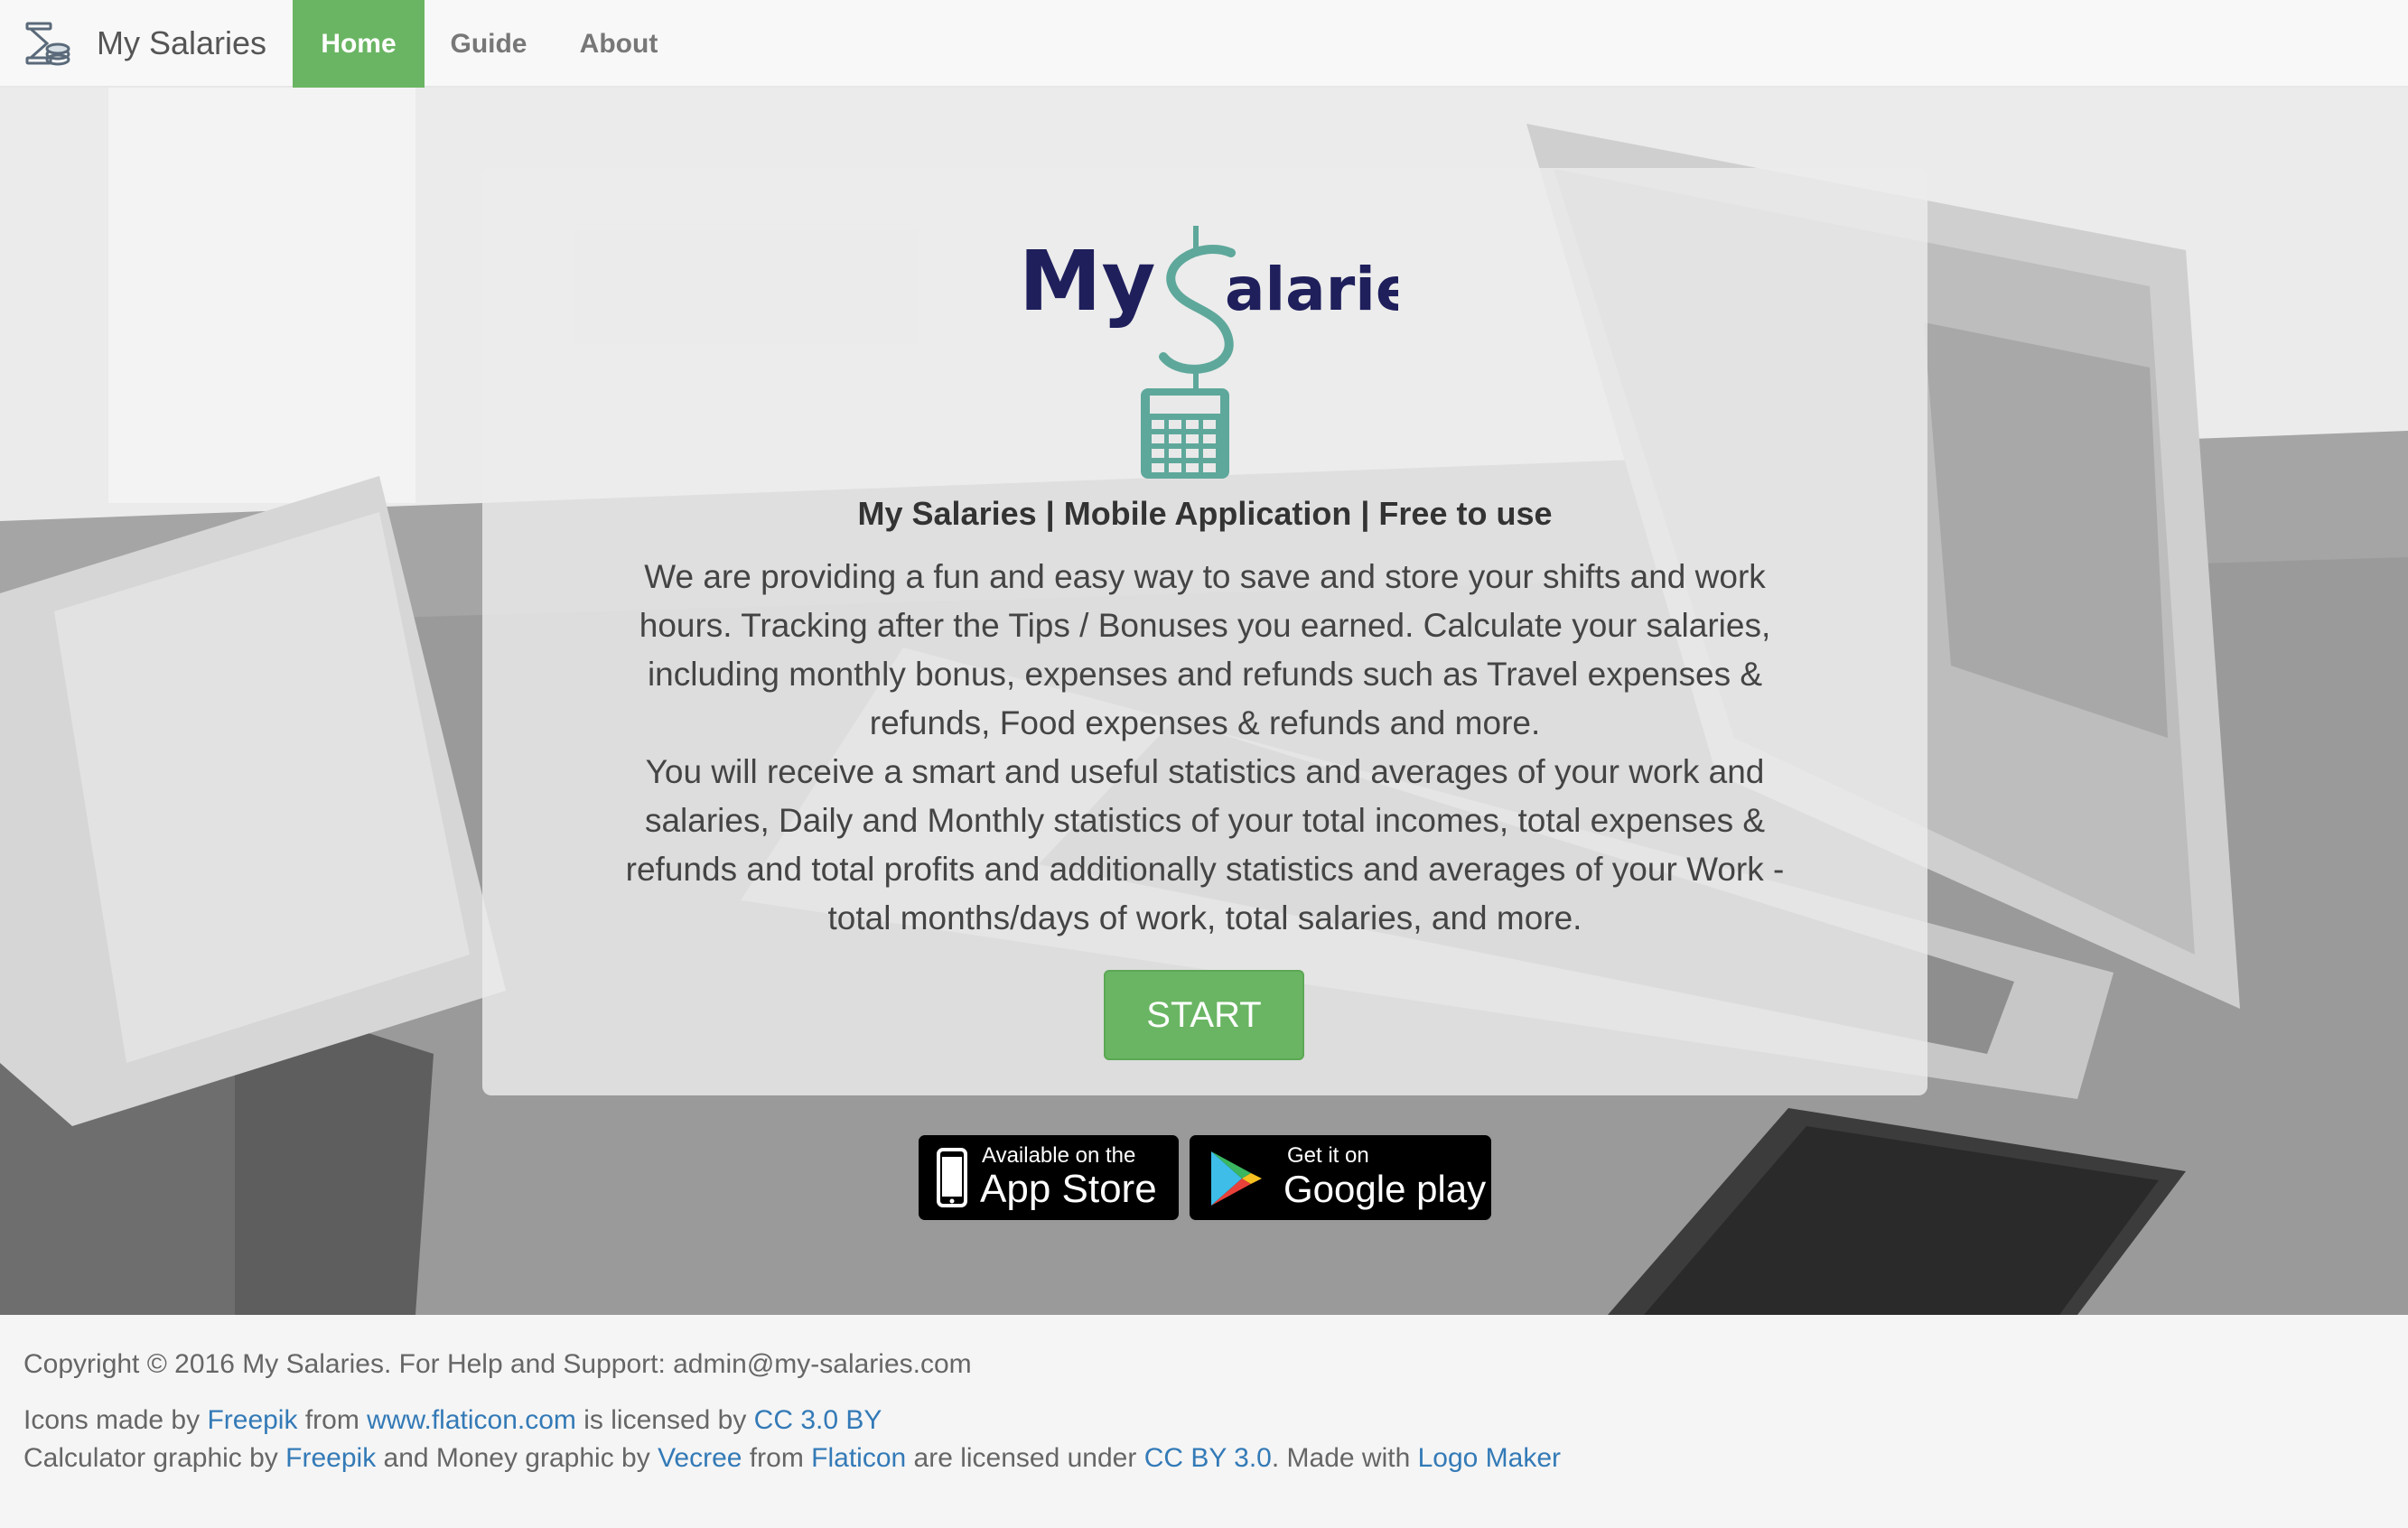 The image size is (2408, 1528). What do you see at coordinates (818, 1420) in the screenshot?
I see `cc-license-link: CC 3.0 BY` at bounding box center [818, 1420].